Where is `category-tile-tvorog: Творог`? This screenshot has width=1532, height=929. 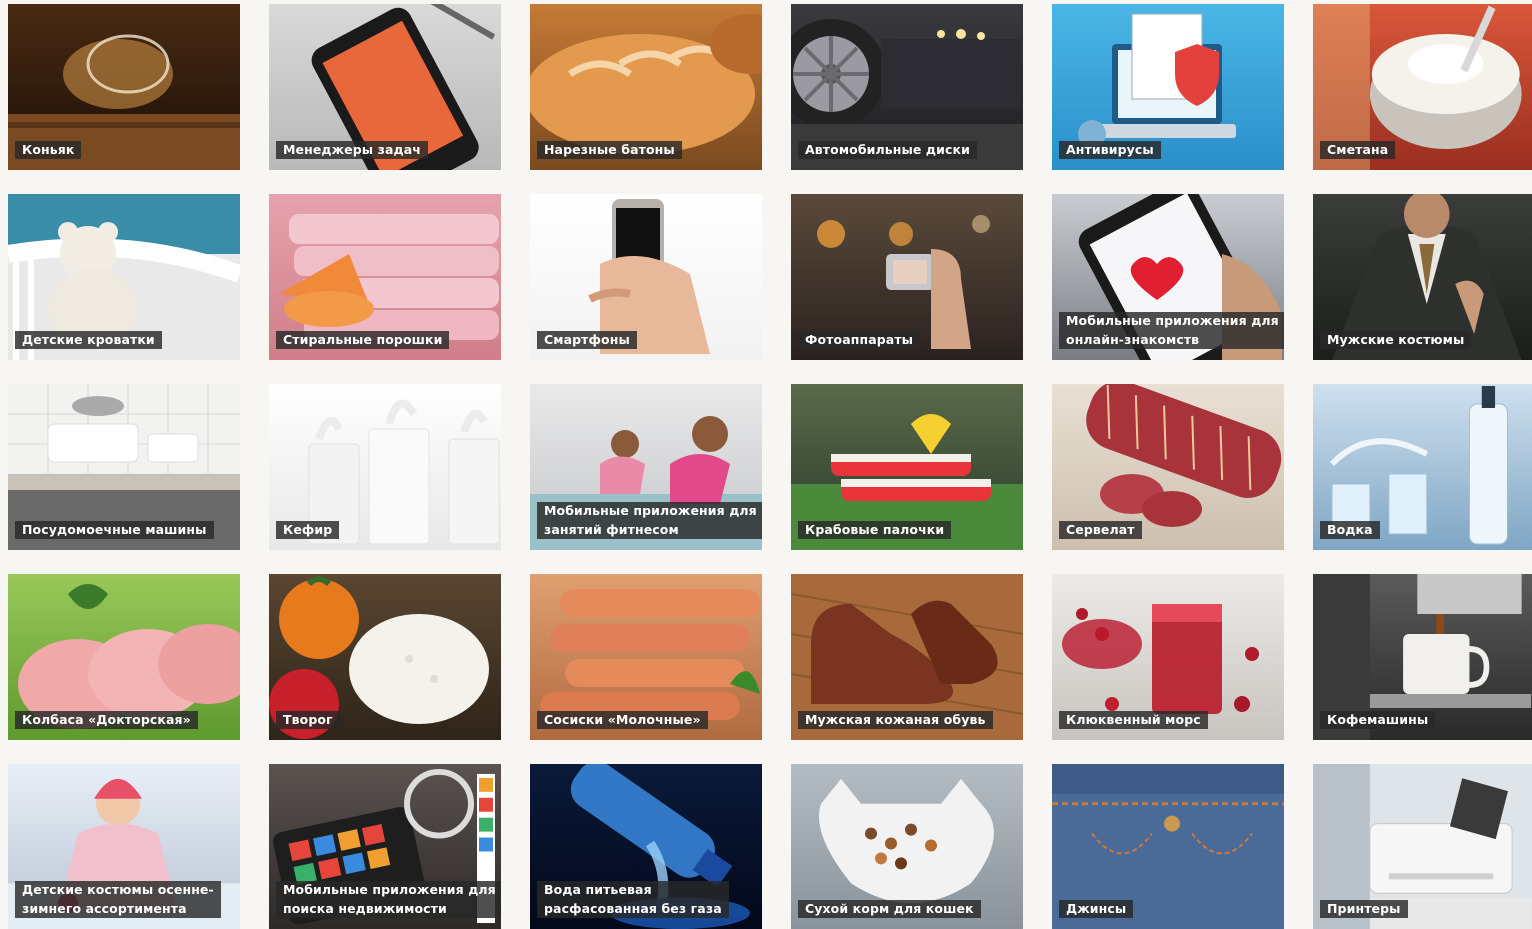
category-tile-tvorog: Творог is located at coordinates (385, 657).